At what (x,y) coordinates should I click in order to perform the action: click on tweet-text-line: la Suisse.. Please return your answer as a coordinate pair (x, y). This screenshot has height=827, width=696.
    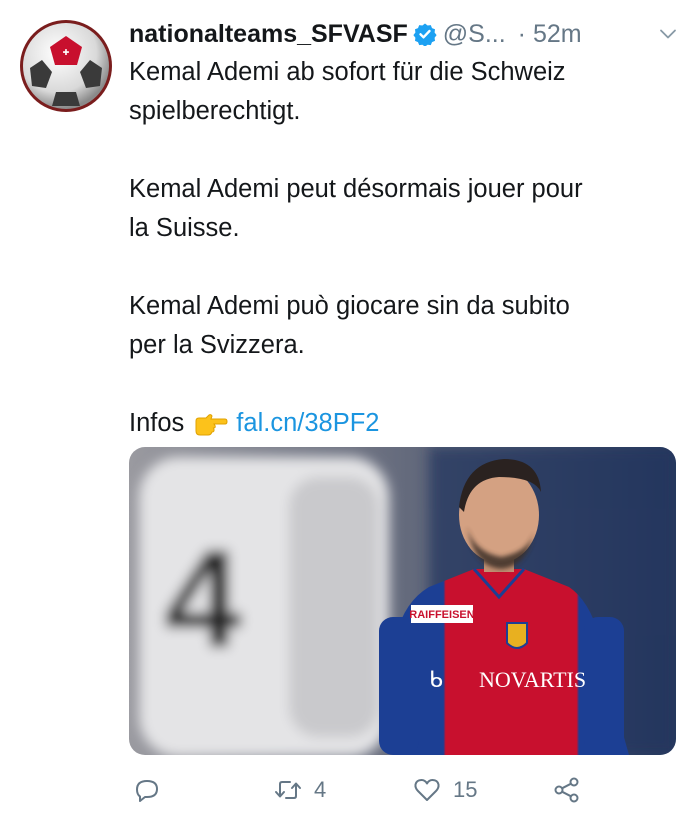
    Looking at the image, I should click on (184, 228).